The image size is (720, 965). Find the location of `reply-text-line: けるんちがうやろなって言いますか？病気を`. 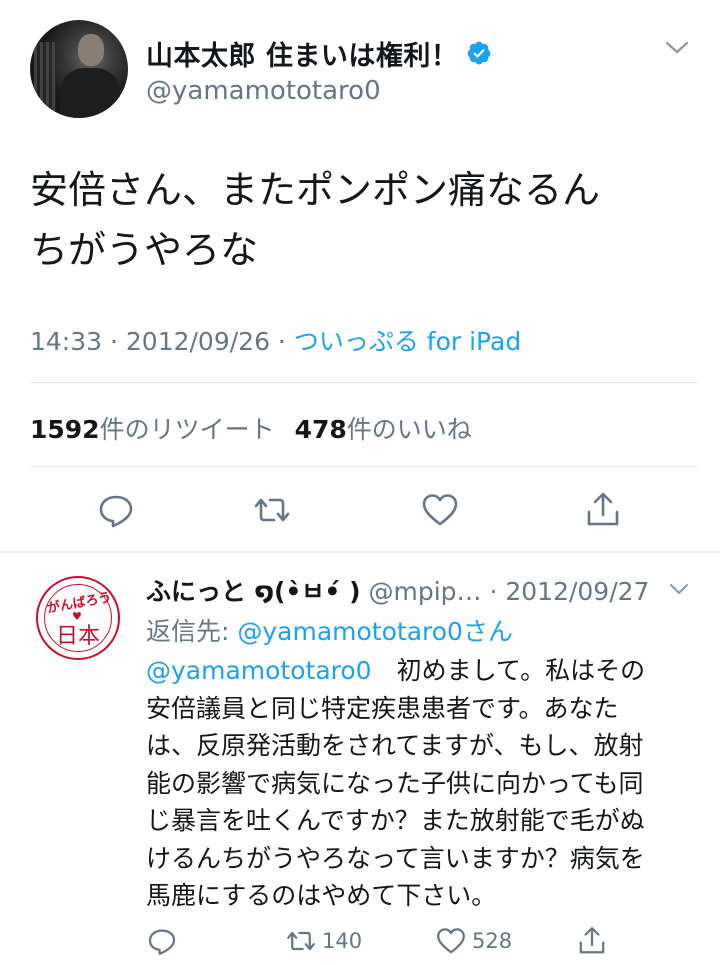

reply-text-line: けるんちがうやろなって言いますか？病気を is located at coordinates (395, 858).